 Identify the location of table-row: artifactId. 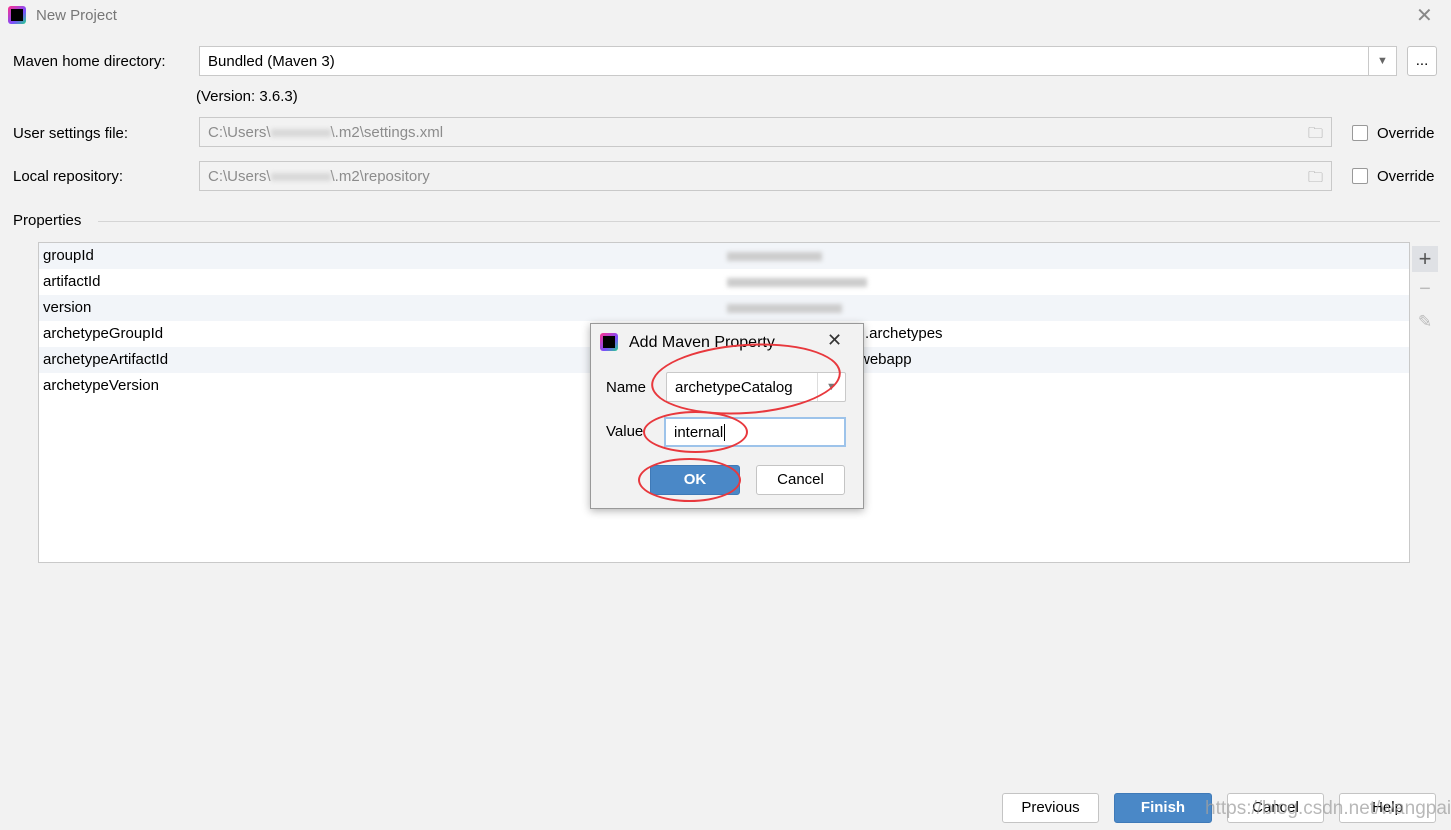
(724, 282).